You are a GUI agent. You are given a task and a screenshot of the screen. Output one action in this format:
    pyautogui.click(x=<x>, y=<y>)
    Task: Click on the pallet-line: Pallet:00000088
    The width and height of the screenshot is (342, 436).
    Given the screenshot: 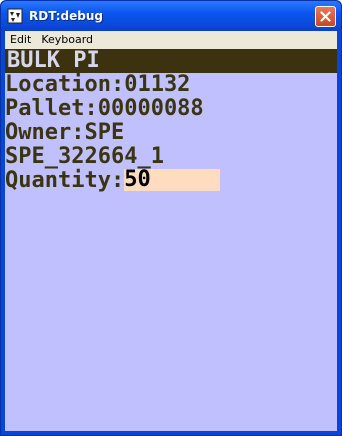 What is the action you would take?
    pyautogui.click(x=104, y=108)
    